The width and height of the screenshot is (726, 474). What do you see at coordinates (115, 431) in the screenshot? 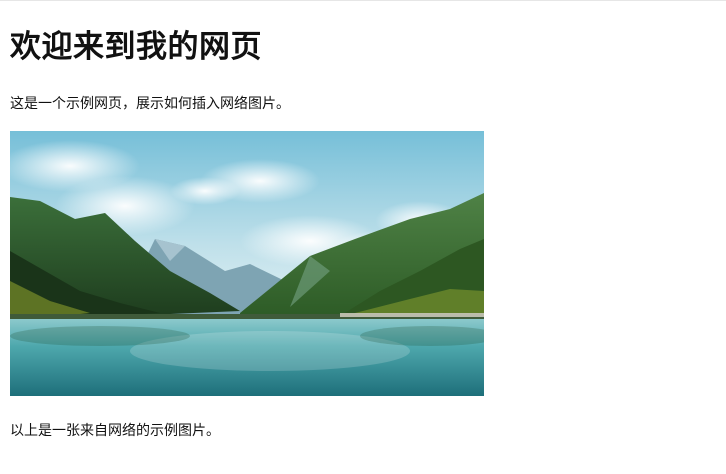
I see `caption-paragraph: 以上是一张来自网络的示例图片。` at bounding box center [115, 431].